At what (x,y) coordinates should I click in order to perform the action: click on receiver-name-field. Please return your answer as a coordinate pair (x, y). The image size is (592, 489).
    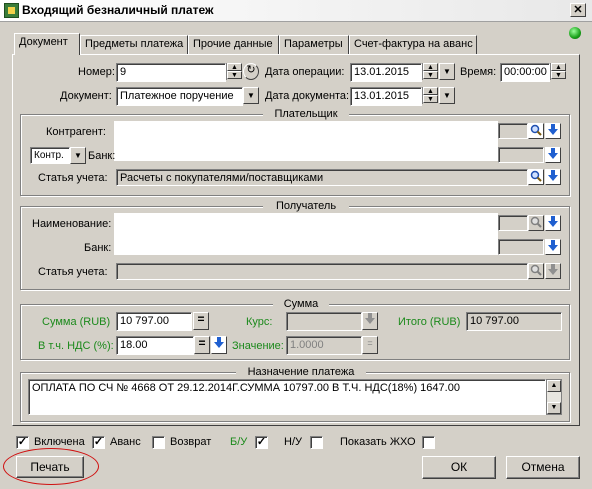
    Looking at the image, I should click on (306, 234).